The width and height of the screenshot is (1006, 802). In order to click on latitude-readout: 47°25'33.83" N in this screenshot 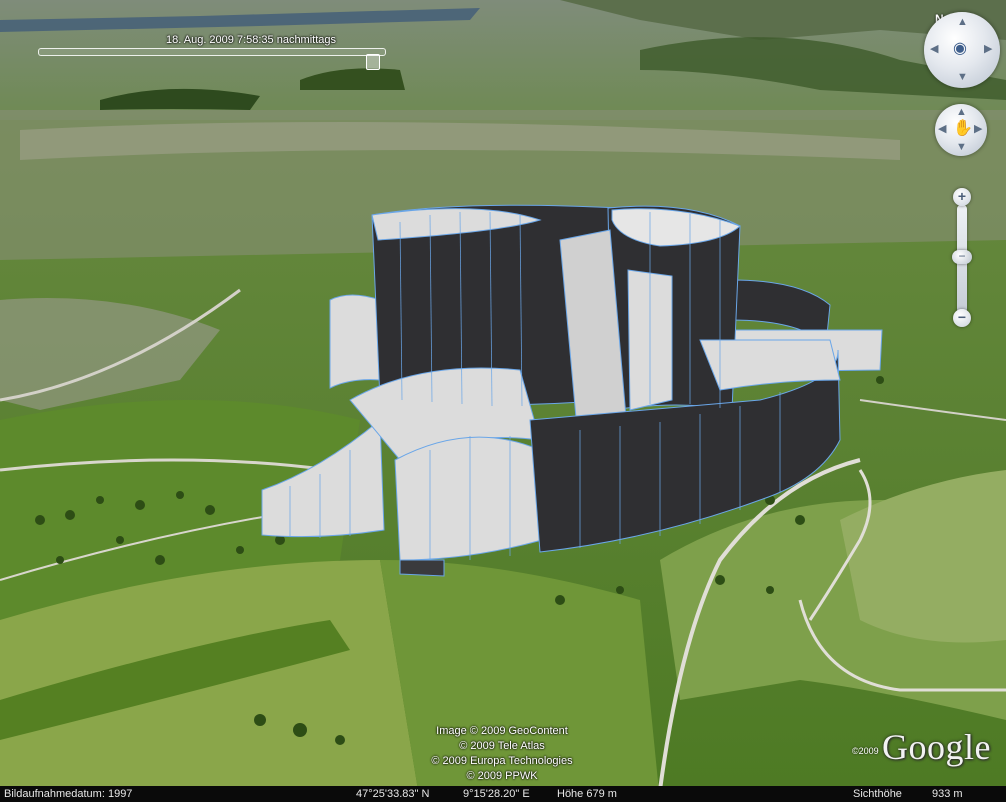, I will do `click(393, 794)`.